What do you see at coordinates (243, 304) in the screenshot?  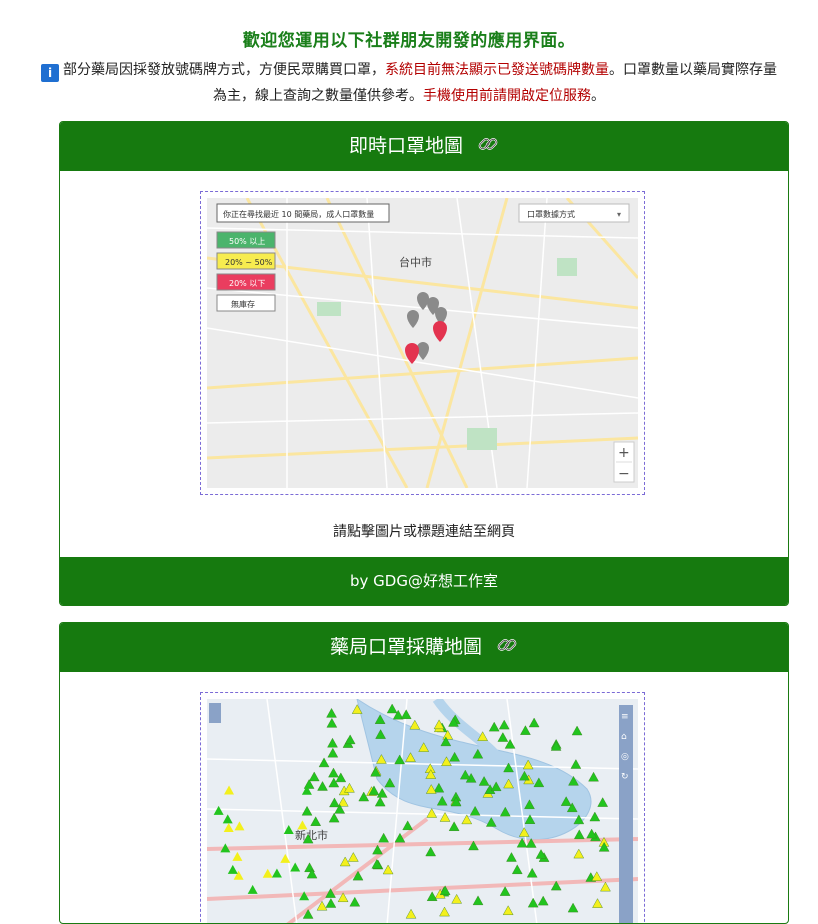 I see `legend-none: 無庫存` at bounding box center [243, 304].